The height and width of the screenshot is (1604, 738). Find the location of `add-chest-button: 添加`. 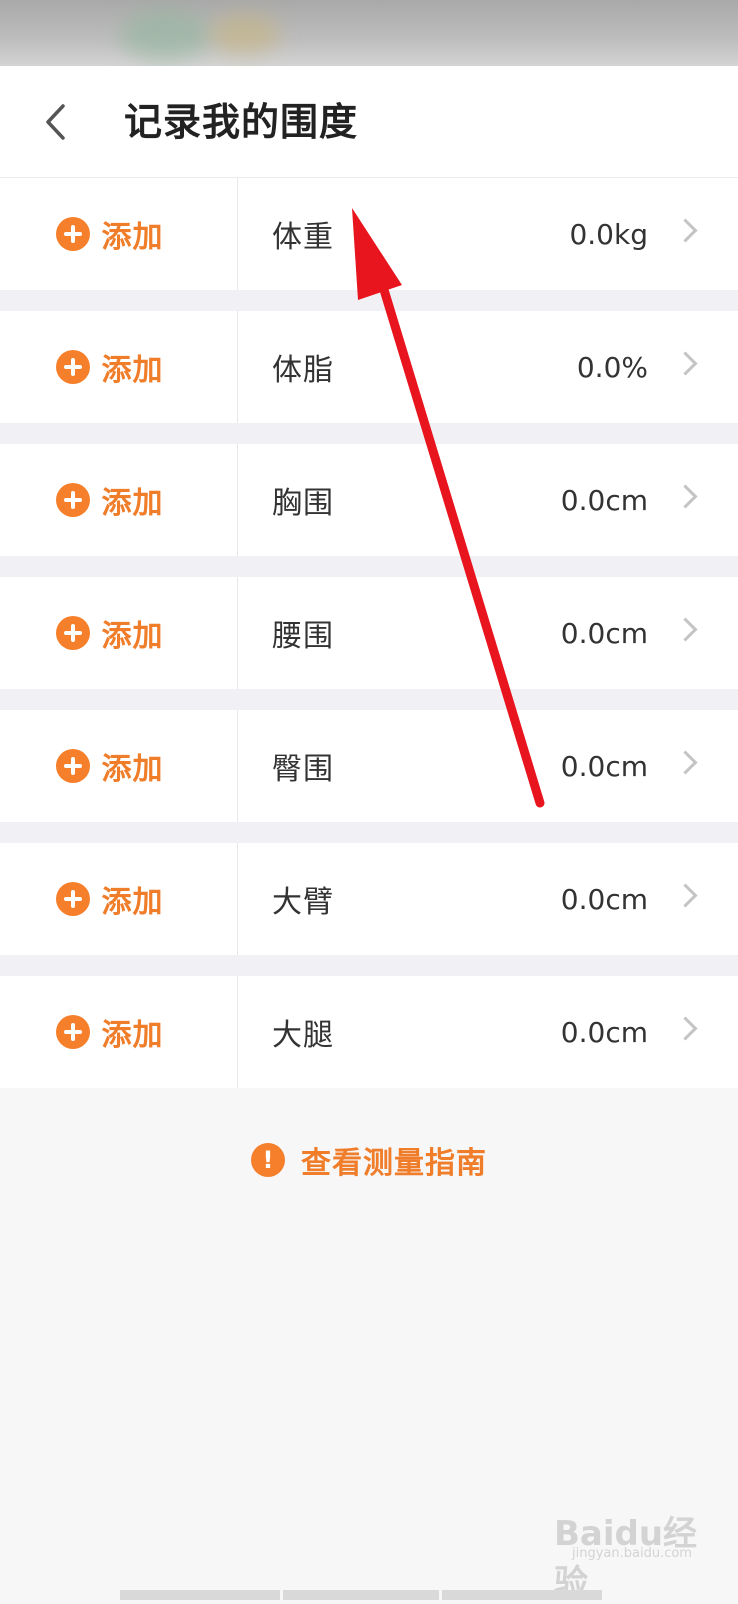

add-chest-button: 添加 is located at coordinates (119, 500).